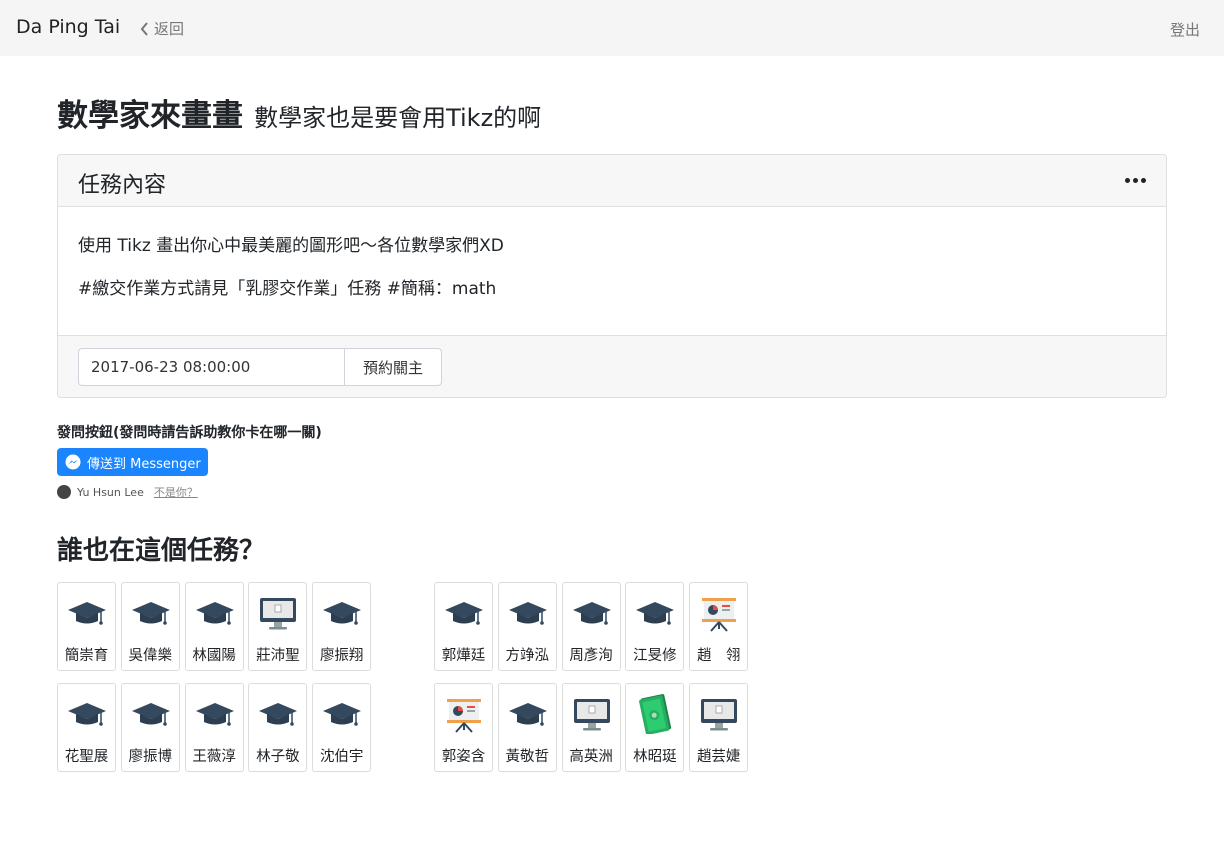 This screenshot has width=1224, height=847. Describe the element at coordinates (110, 492) in the screenshot. I see `user-name: Yu Hsun Lee` at that location.